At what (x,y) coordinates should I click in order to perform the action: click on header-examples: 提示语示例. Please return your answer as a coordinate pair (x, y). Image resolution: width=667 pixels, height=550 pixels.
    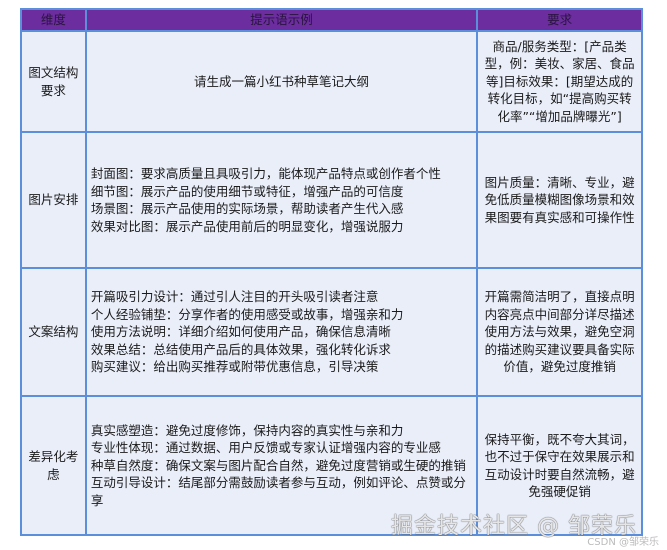
    Looking at the image, I should click on (281, 20).